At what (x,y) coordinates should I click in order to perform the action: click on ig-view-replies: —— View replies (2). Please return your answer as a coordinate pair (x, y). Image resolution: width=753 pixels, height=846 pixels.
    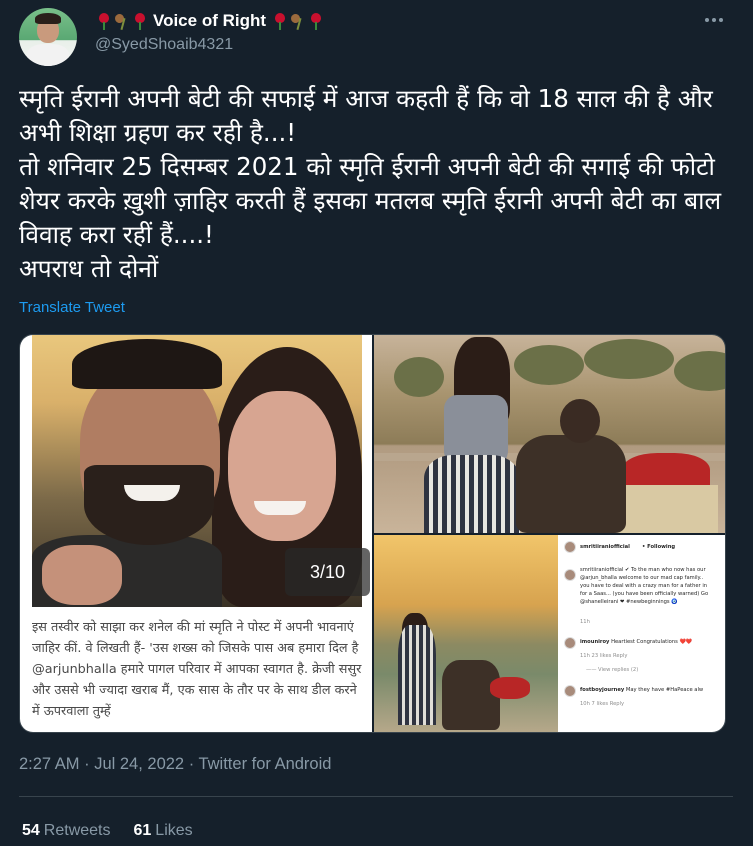
    Looking at the image, I should click on (612, 670).